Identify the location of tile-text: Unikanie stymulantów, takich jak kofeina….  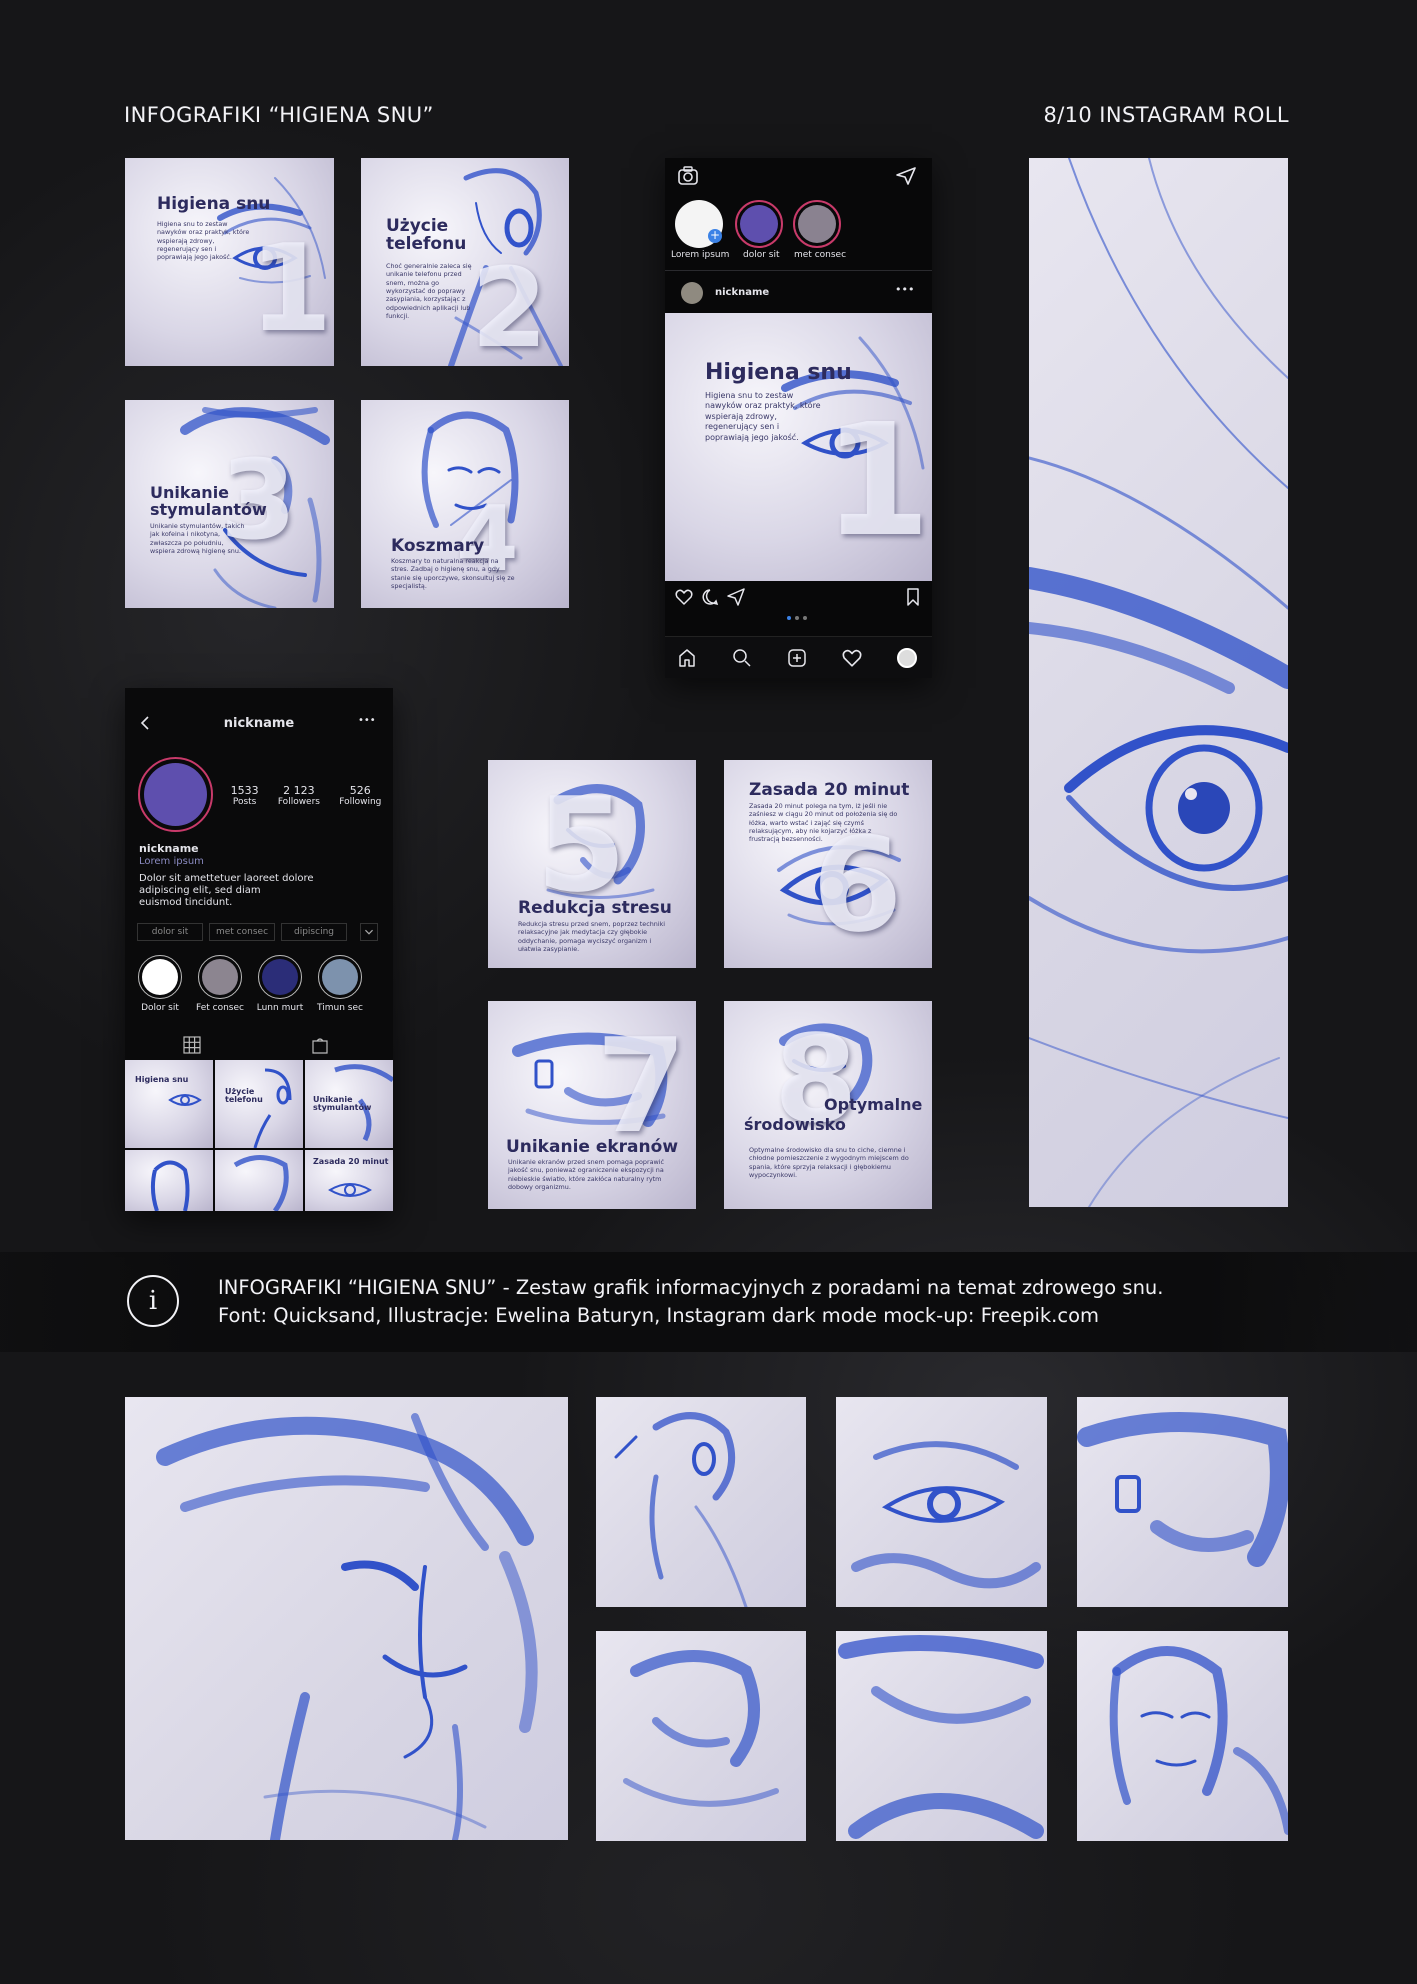
(197, 538).